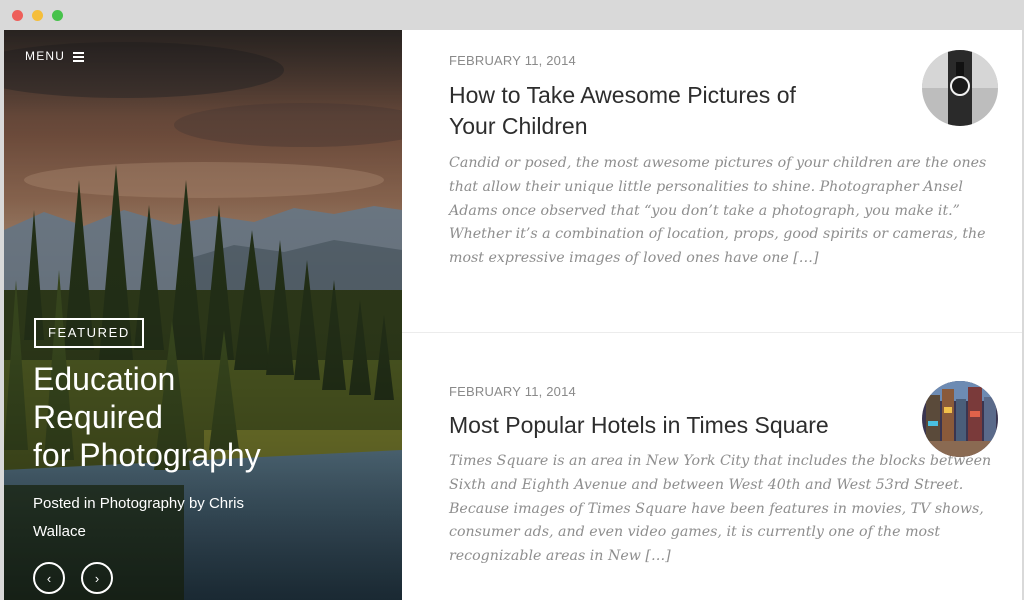 The width and height of the screenshot is (1024, 600). I want to click on times-square-photo-image, so click(960, 419).